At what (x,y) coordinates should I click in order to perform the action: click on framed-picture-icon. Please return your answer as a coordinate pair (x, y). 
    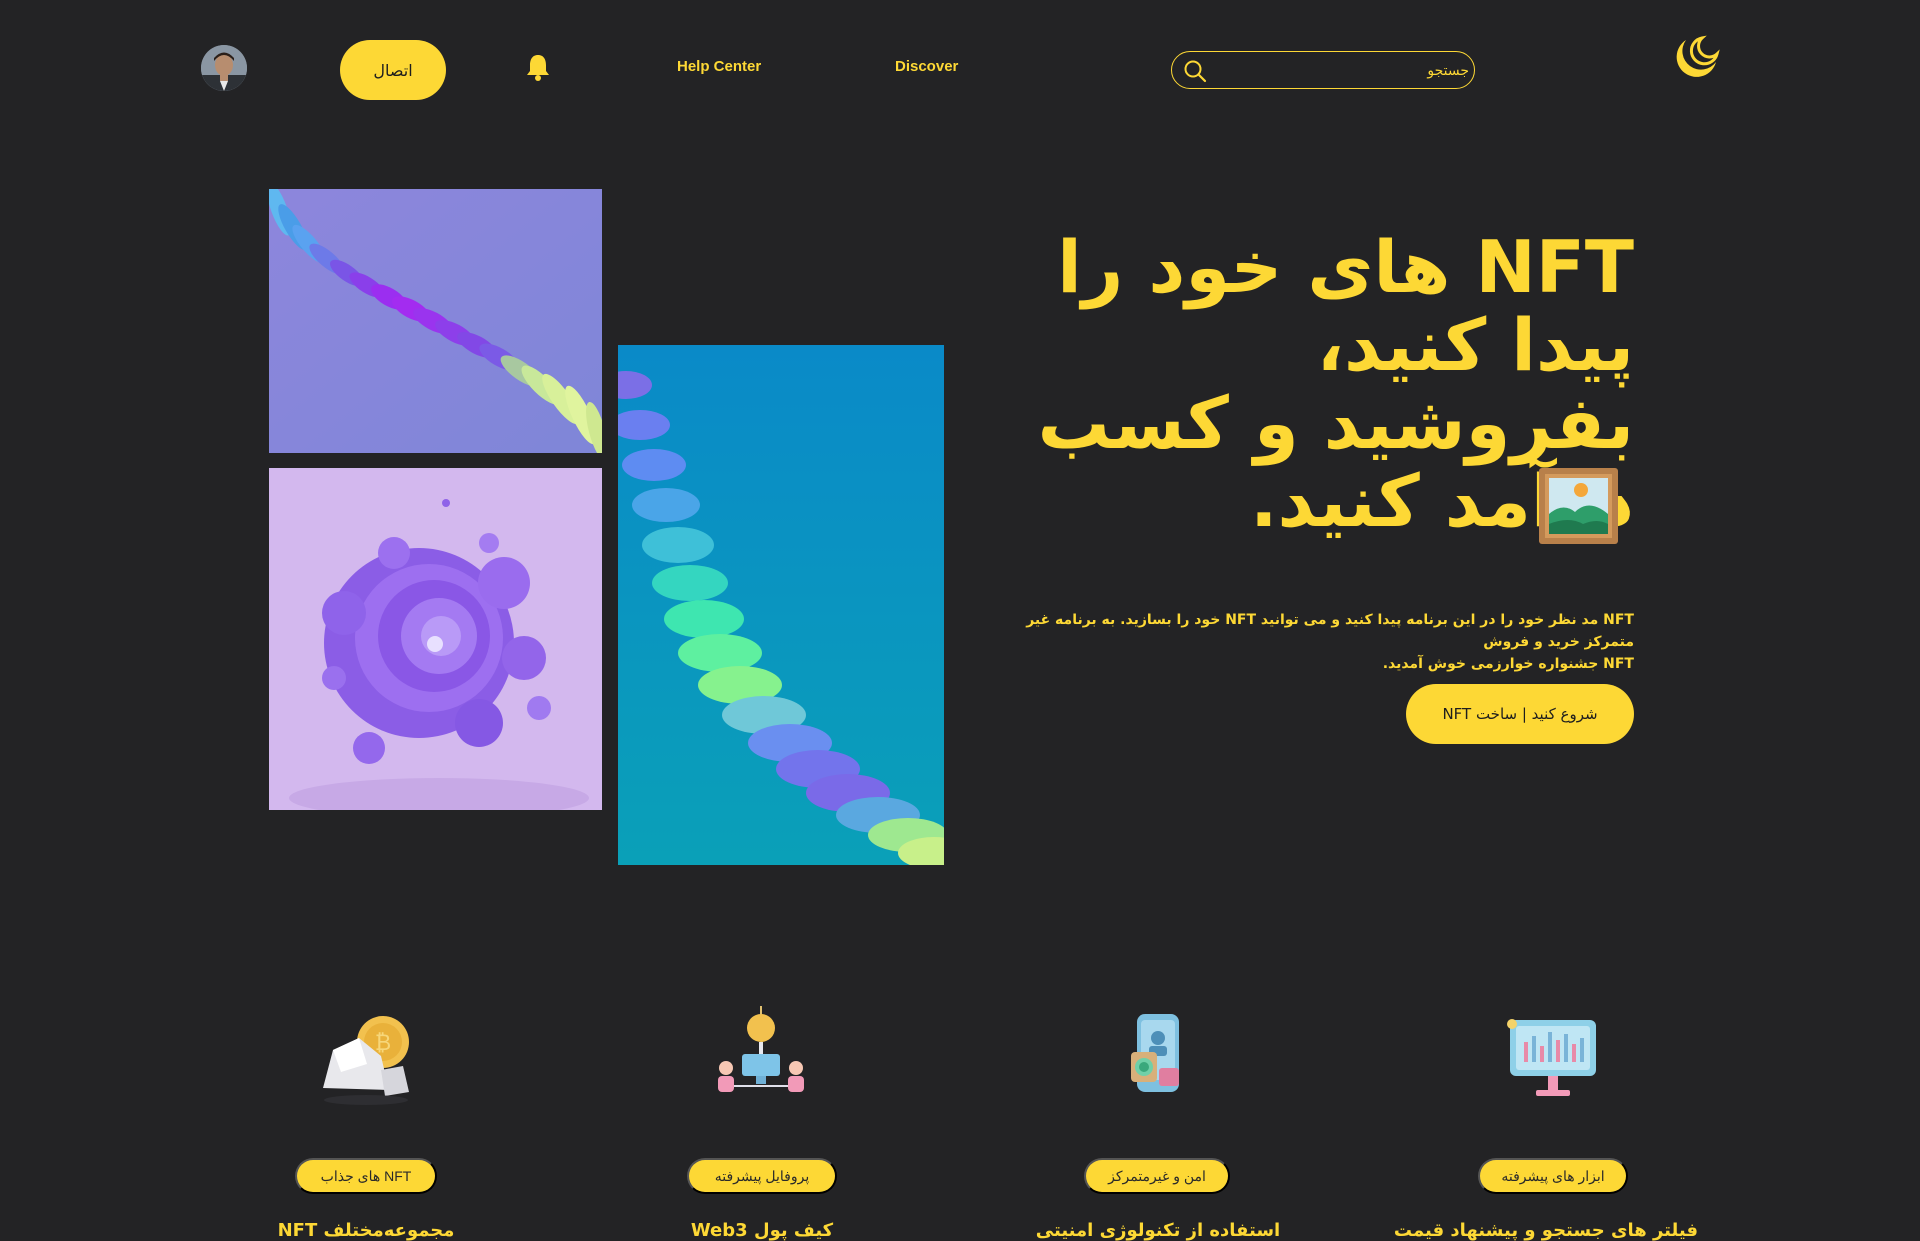
    Looking at the image, I should click on (1578, 506).